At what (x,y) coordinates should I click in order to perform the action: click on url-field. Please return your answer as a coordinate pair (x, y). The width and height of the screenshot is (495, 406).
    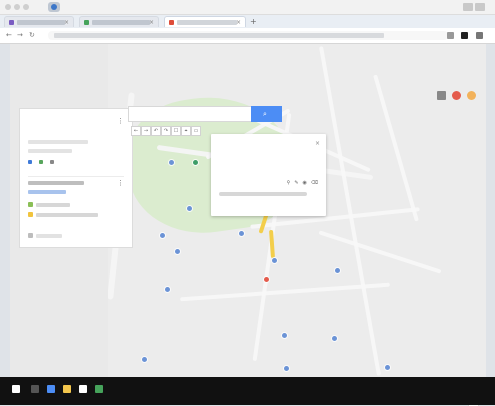
    Looking at the image, I should click on (248, 35).